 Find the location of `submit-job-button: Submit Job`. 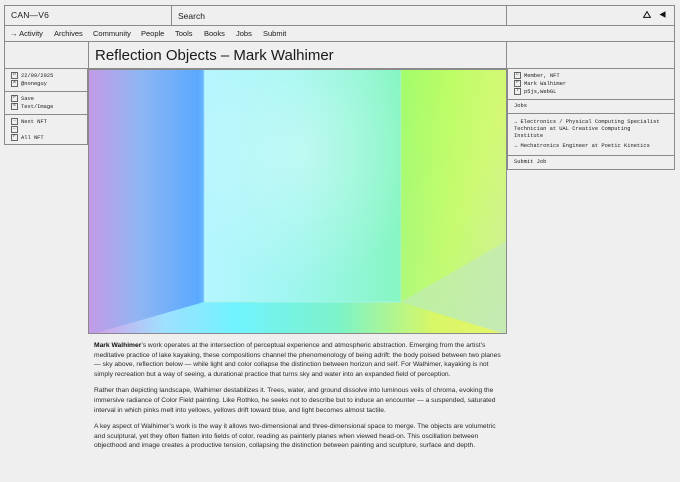

submit-job-button: Submit Job is located at coordinates (591, 163).